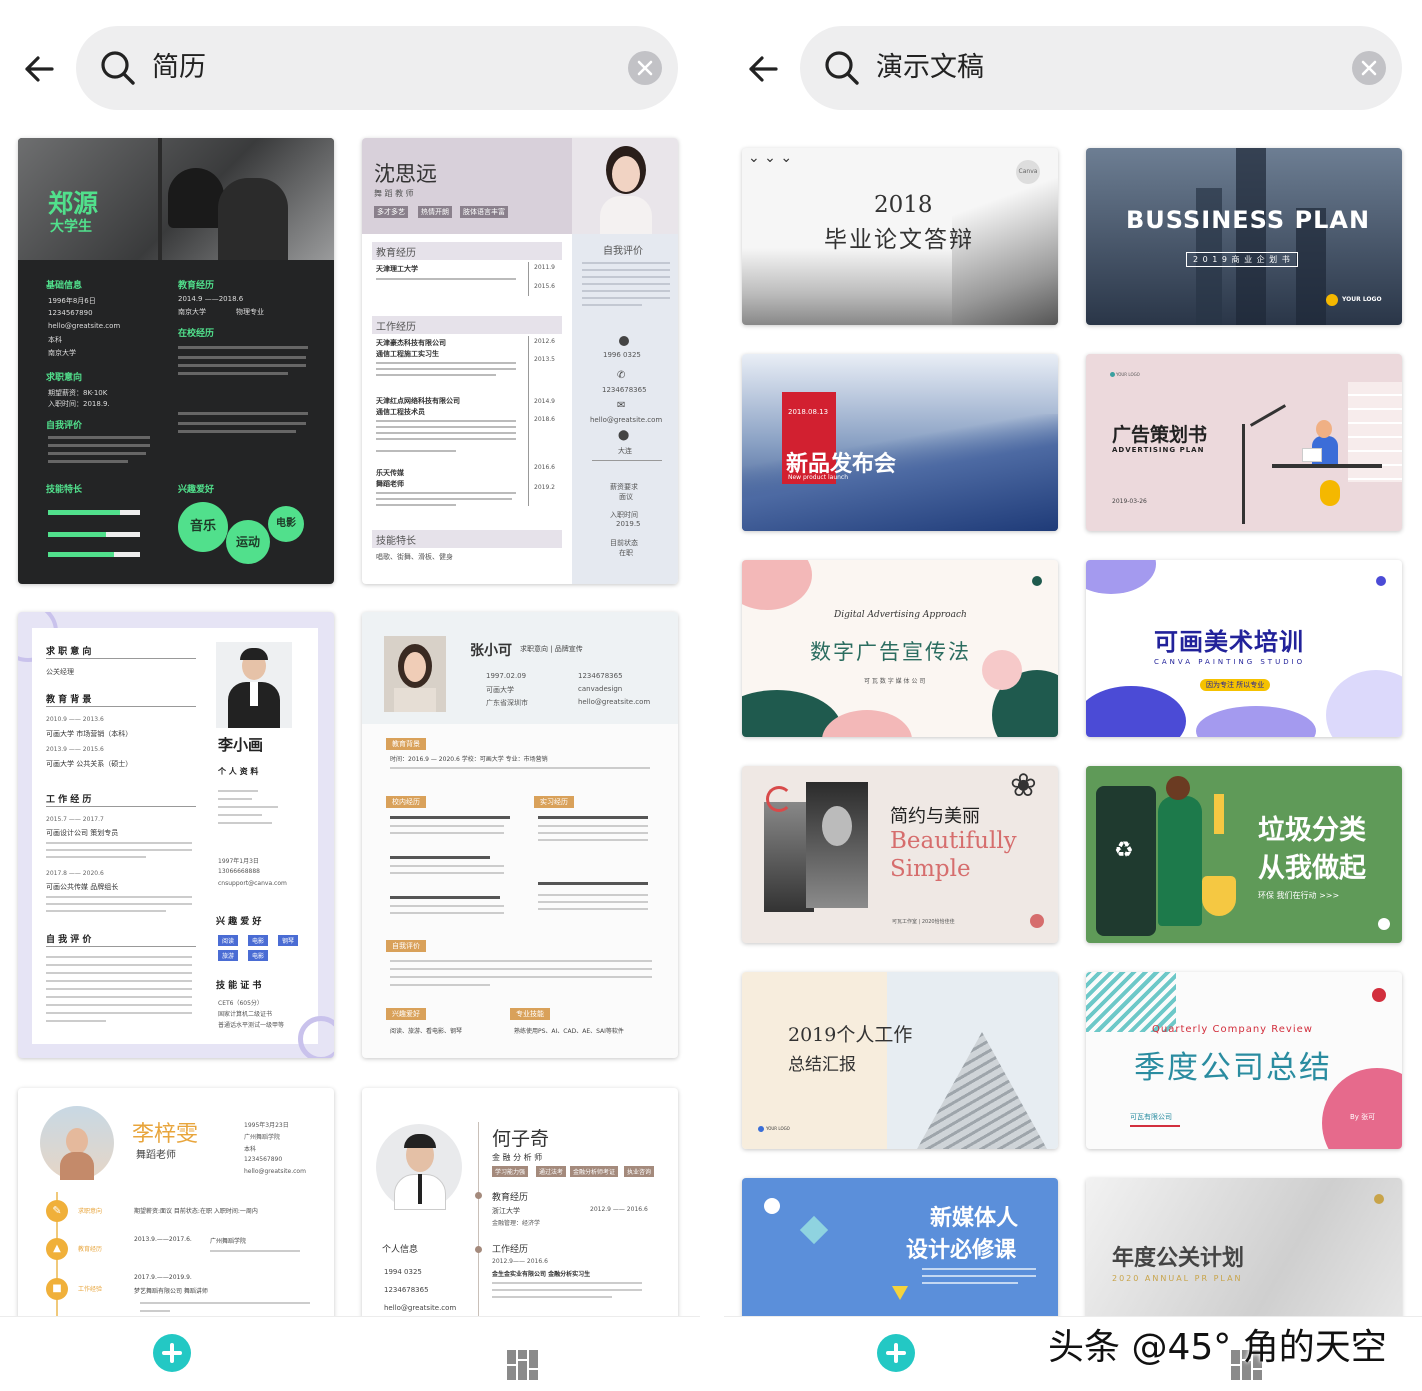  What do you see at coordinates (60, 672) in the screenshot?
I see `job-text: 公关经理` at bounding box center [60, 672].